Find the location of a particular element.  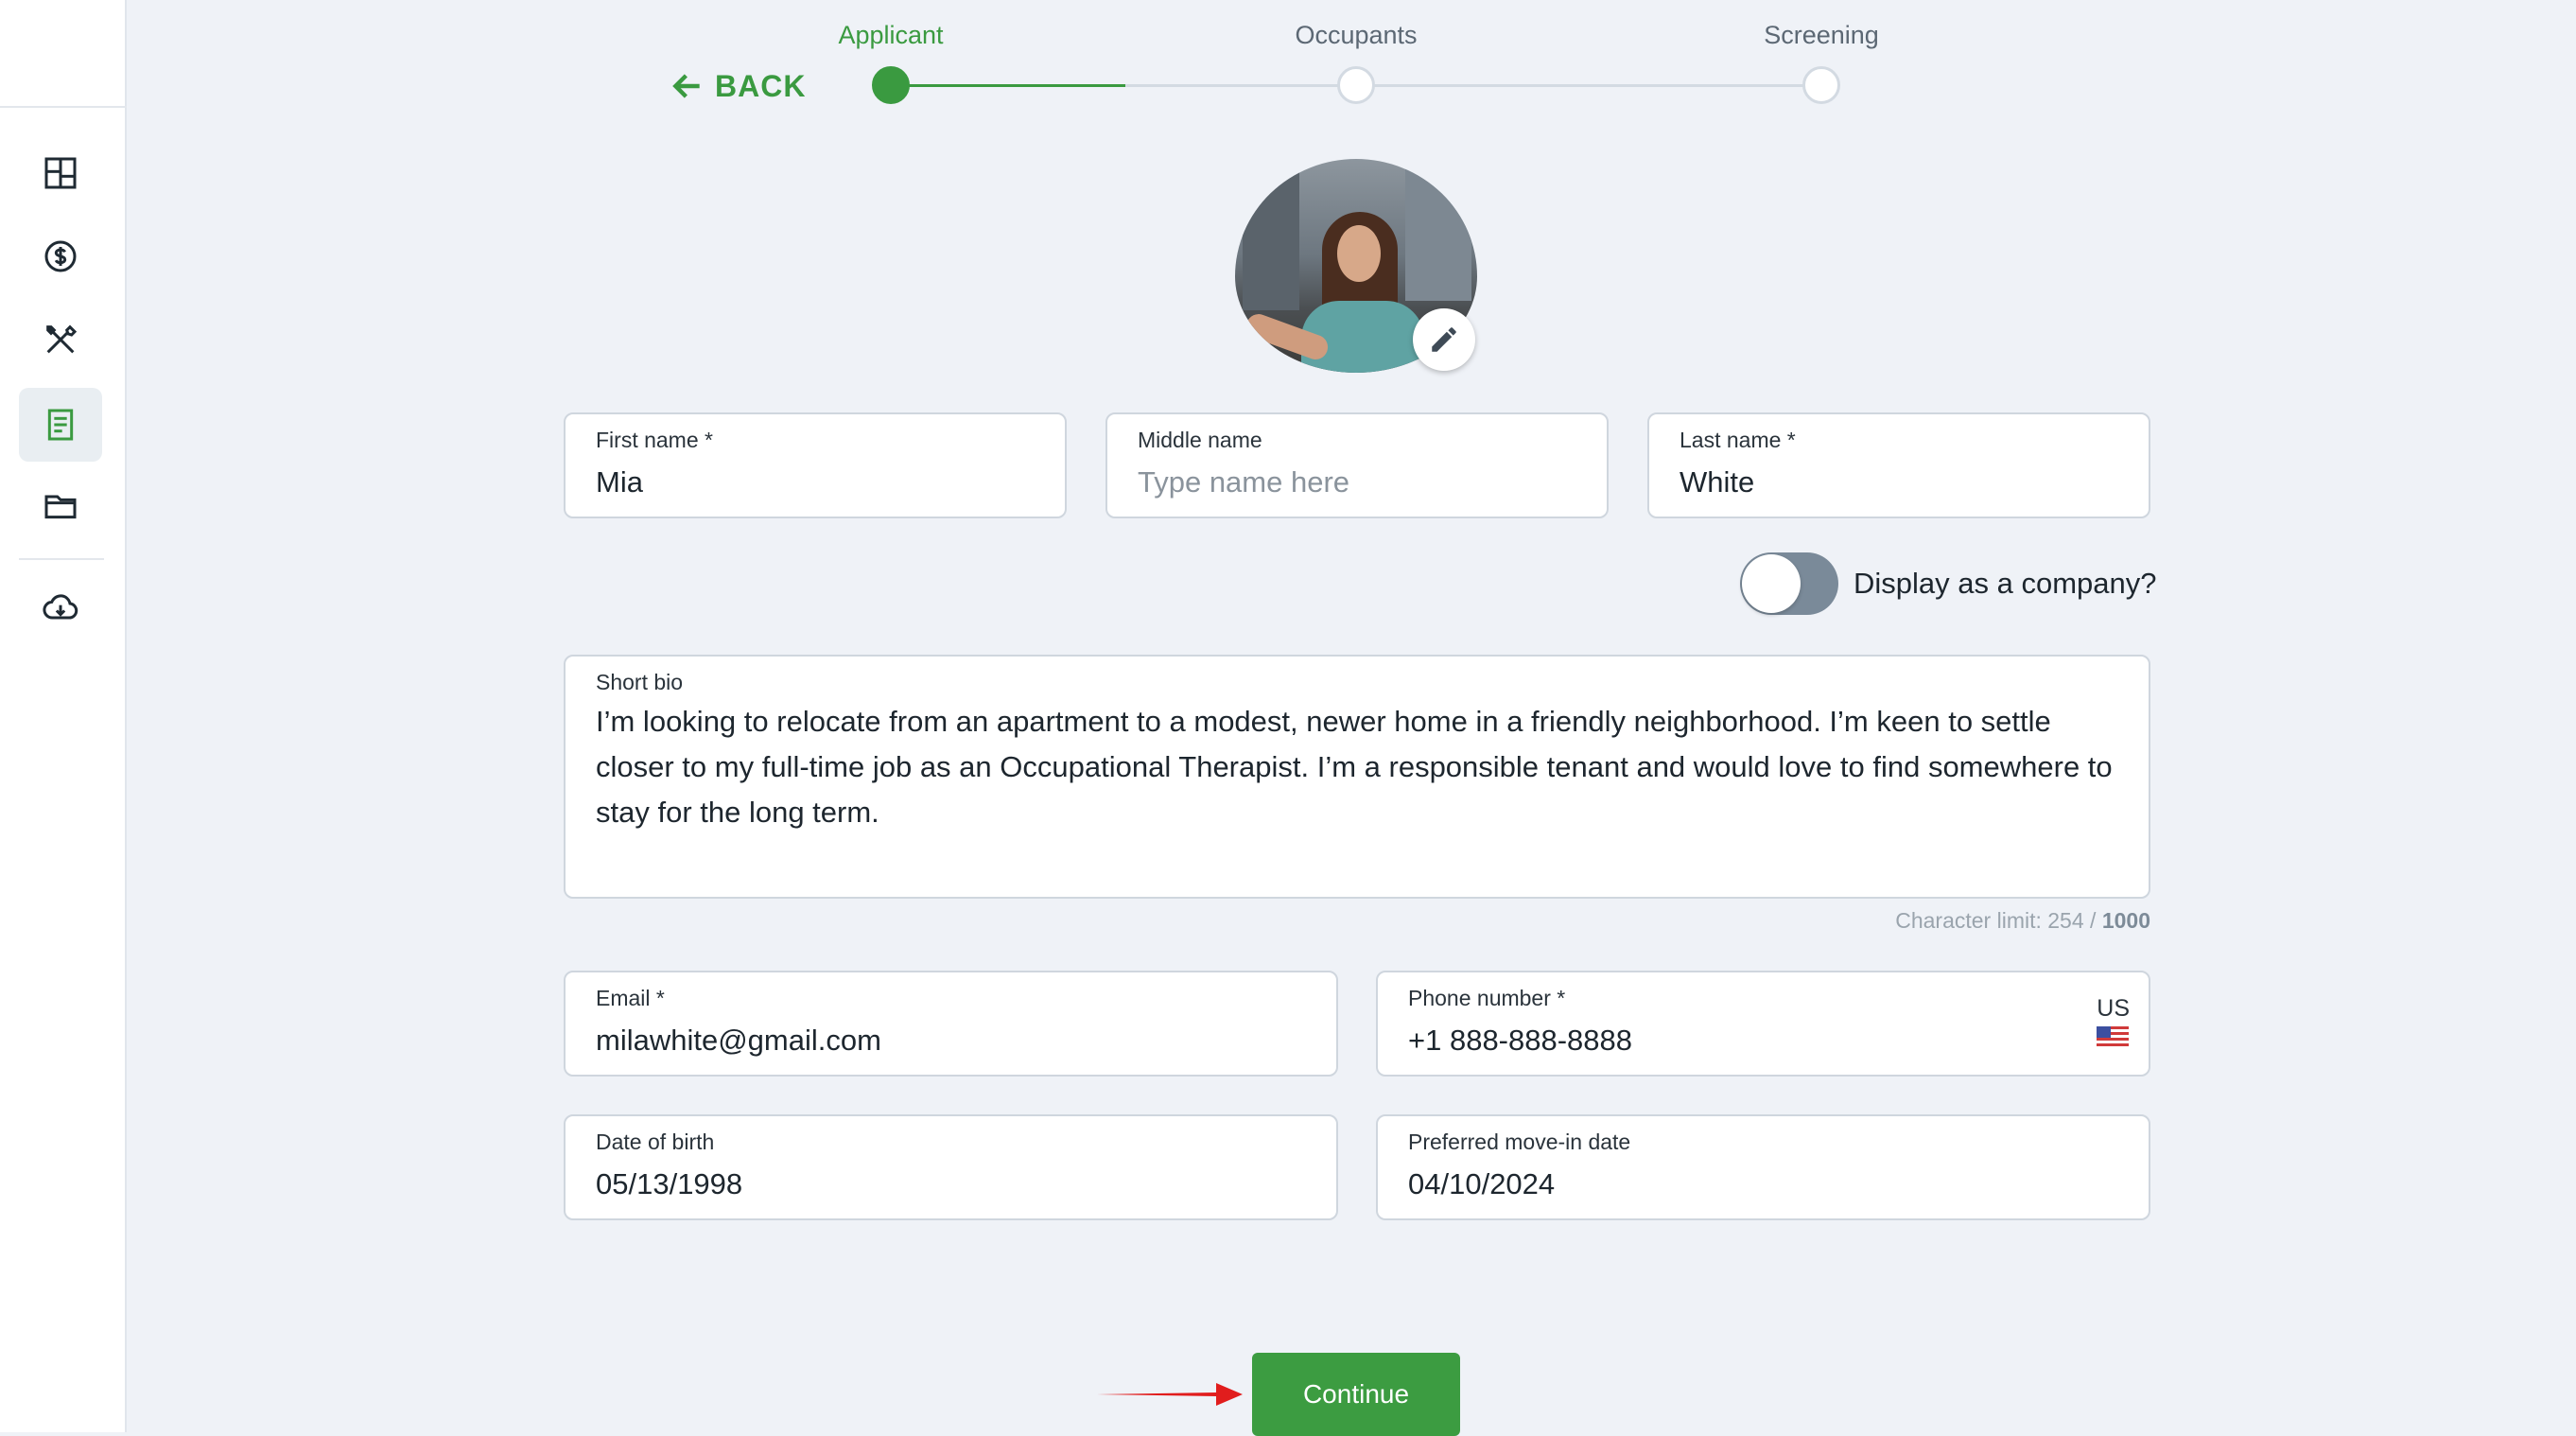

country-selector: US is located at coordinates (2113, 1021).